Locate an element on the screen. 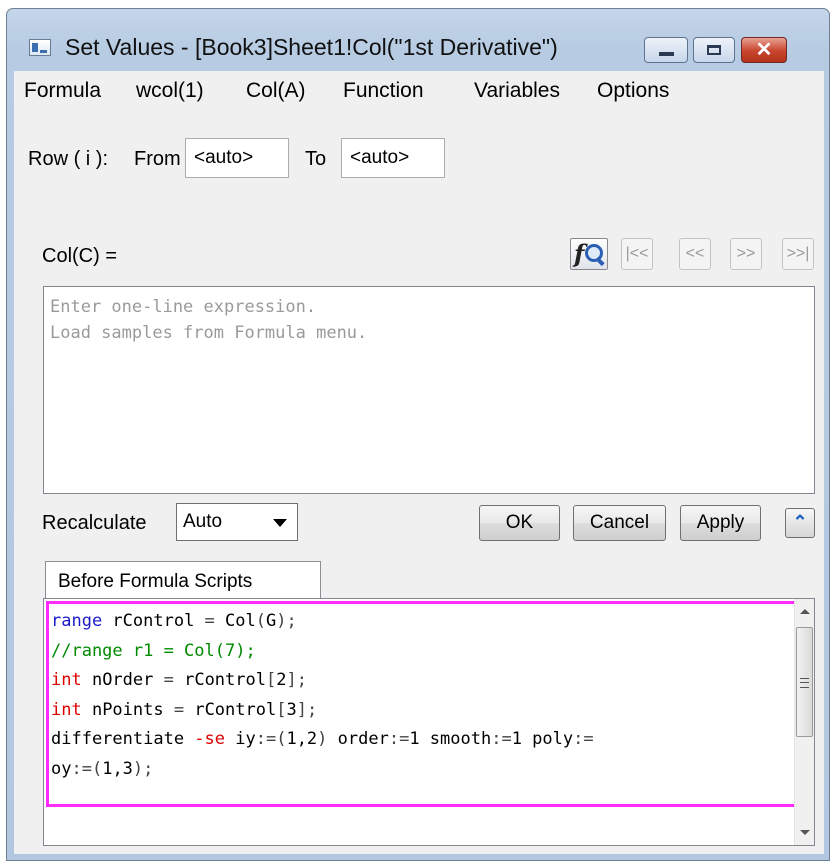 This screenshot has width=840, height=865. maximize-button is located at coordinates (714, 50).